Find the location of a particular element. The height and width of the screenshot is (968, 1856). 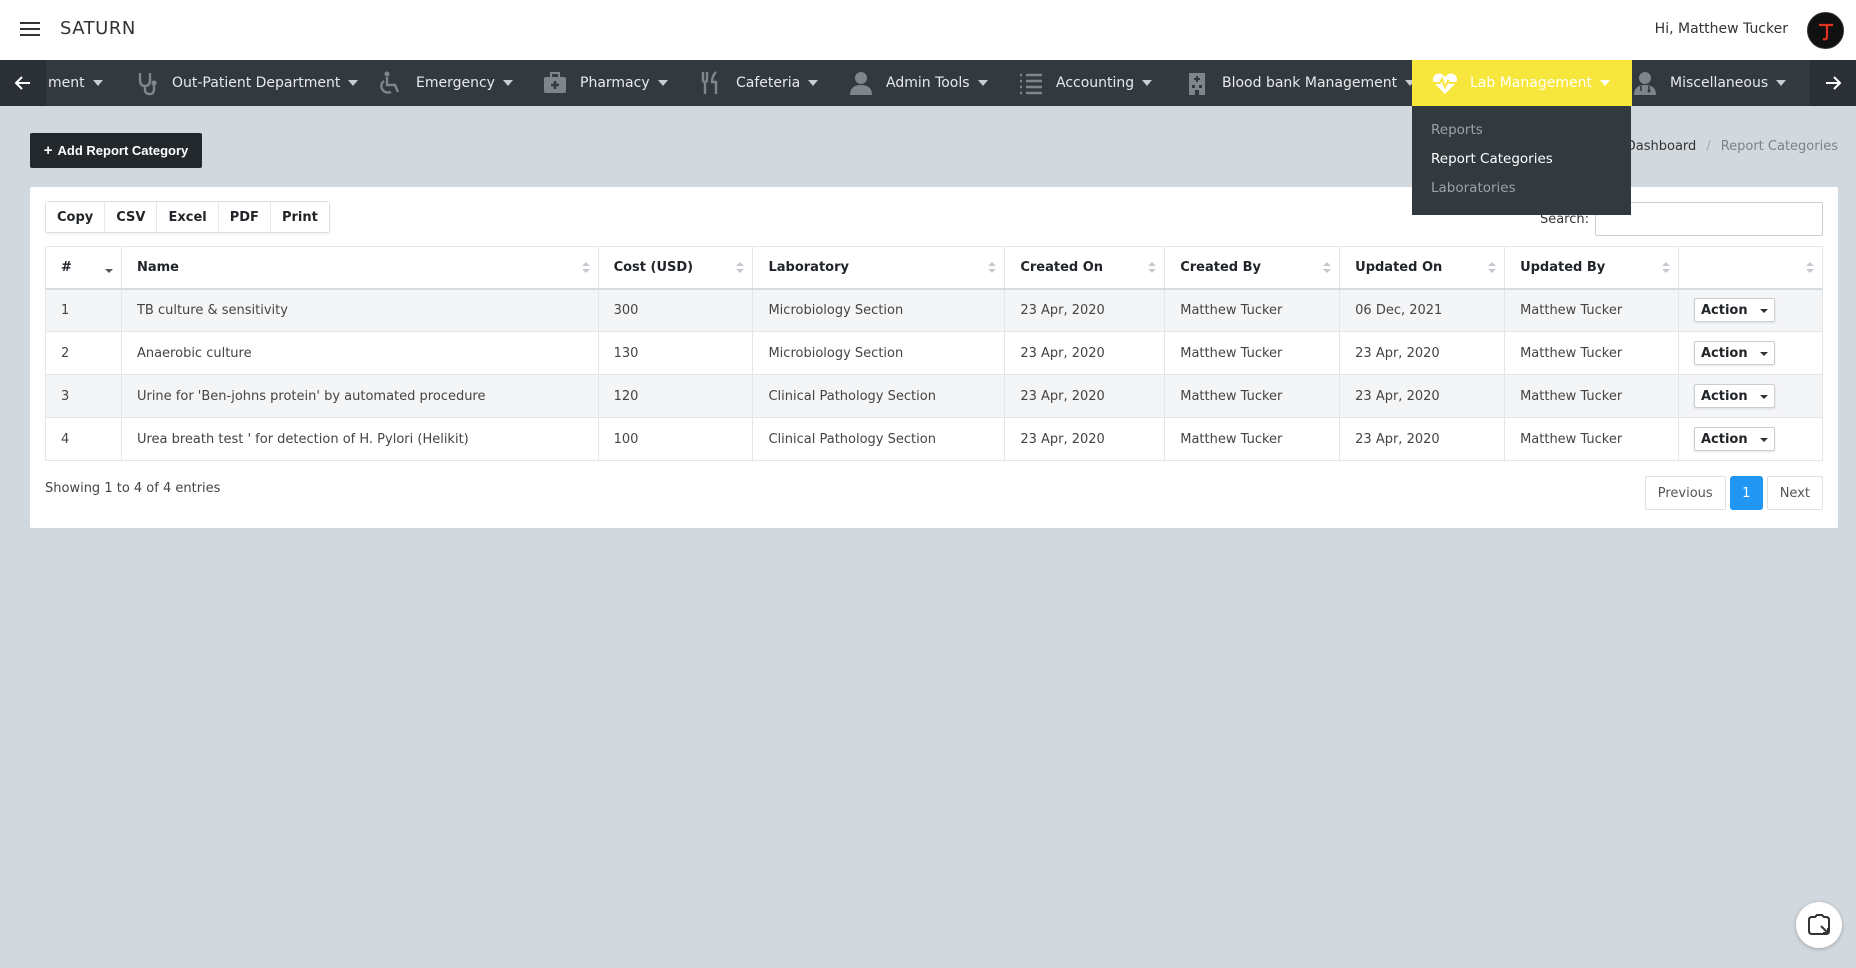

print-button: Print is located at coordinates (299, 217).